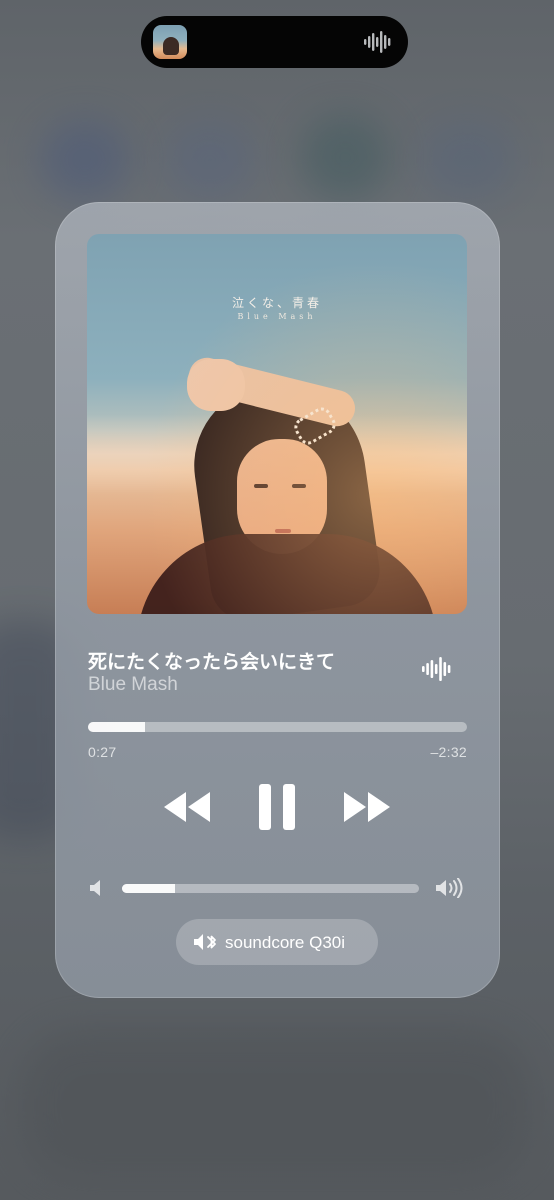 The height and width of the screenshot is (1200, 554). I want to click on output-device-label: soundcore Q30i, so click(285, 942).